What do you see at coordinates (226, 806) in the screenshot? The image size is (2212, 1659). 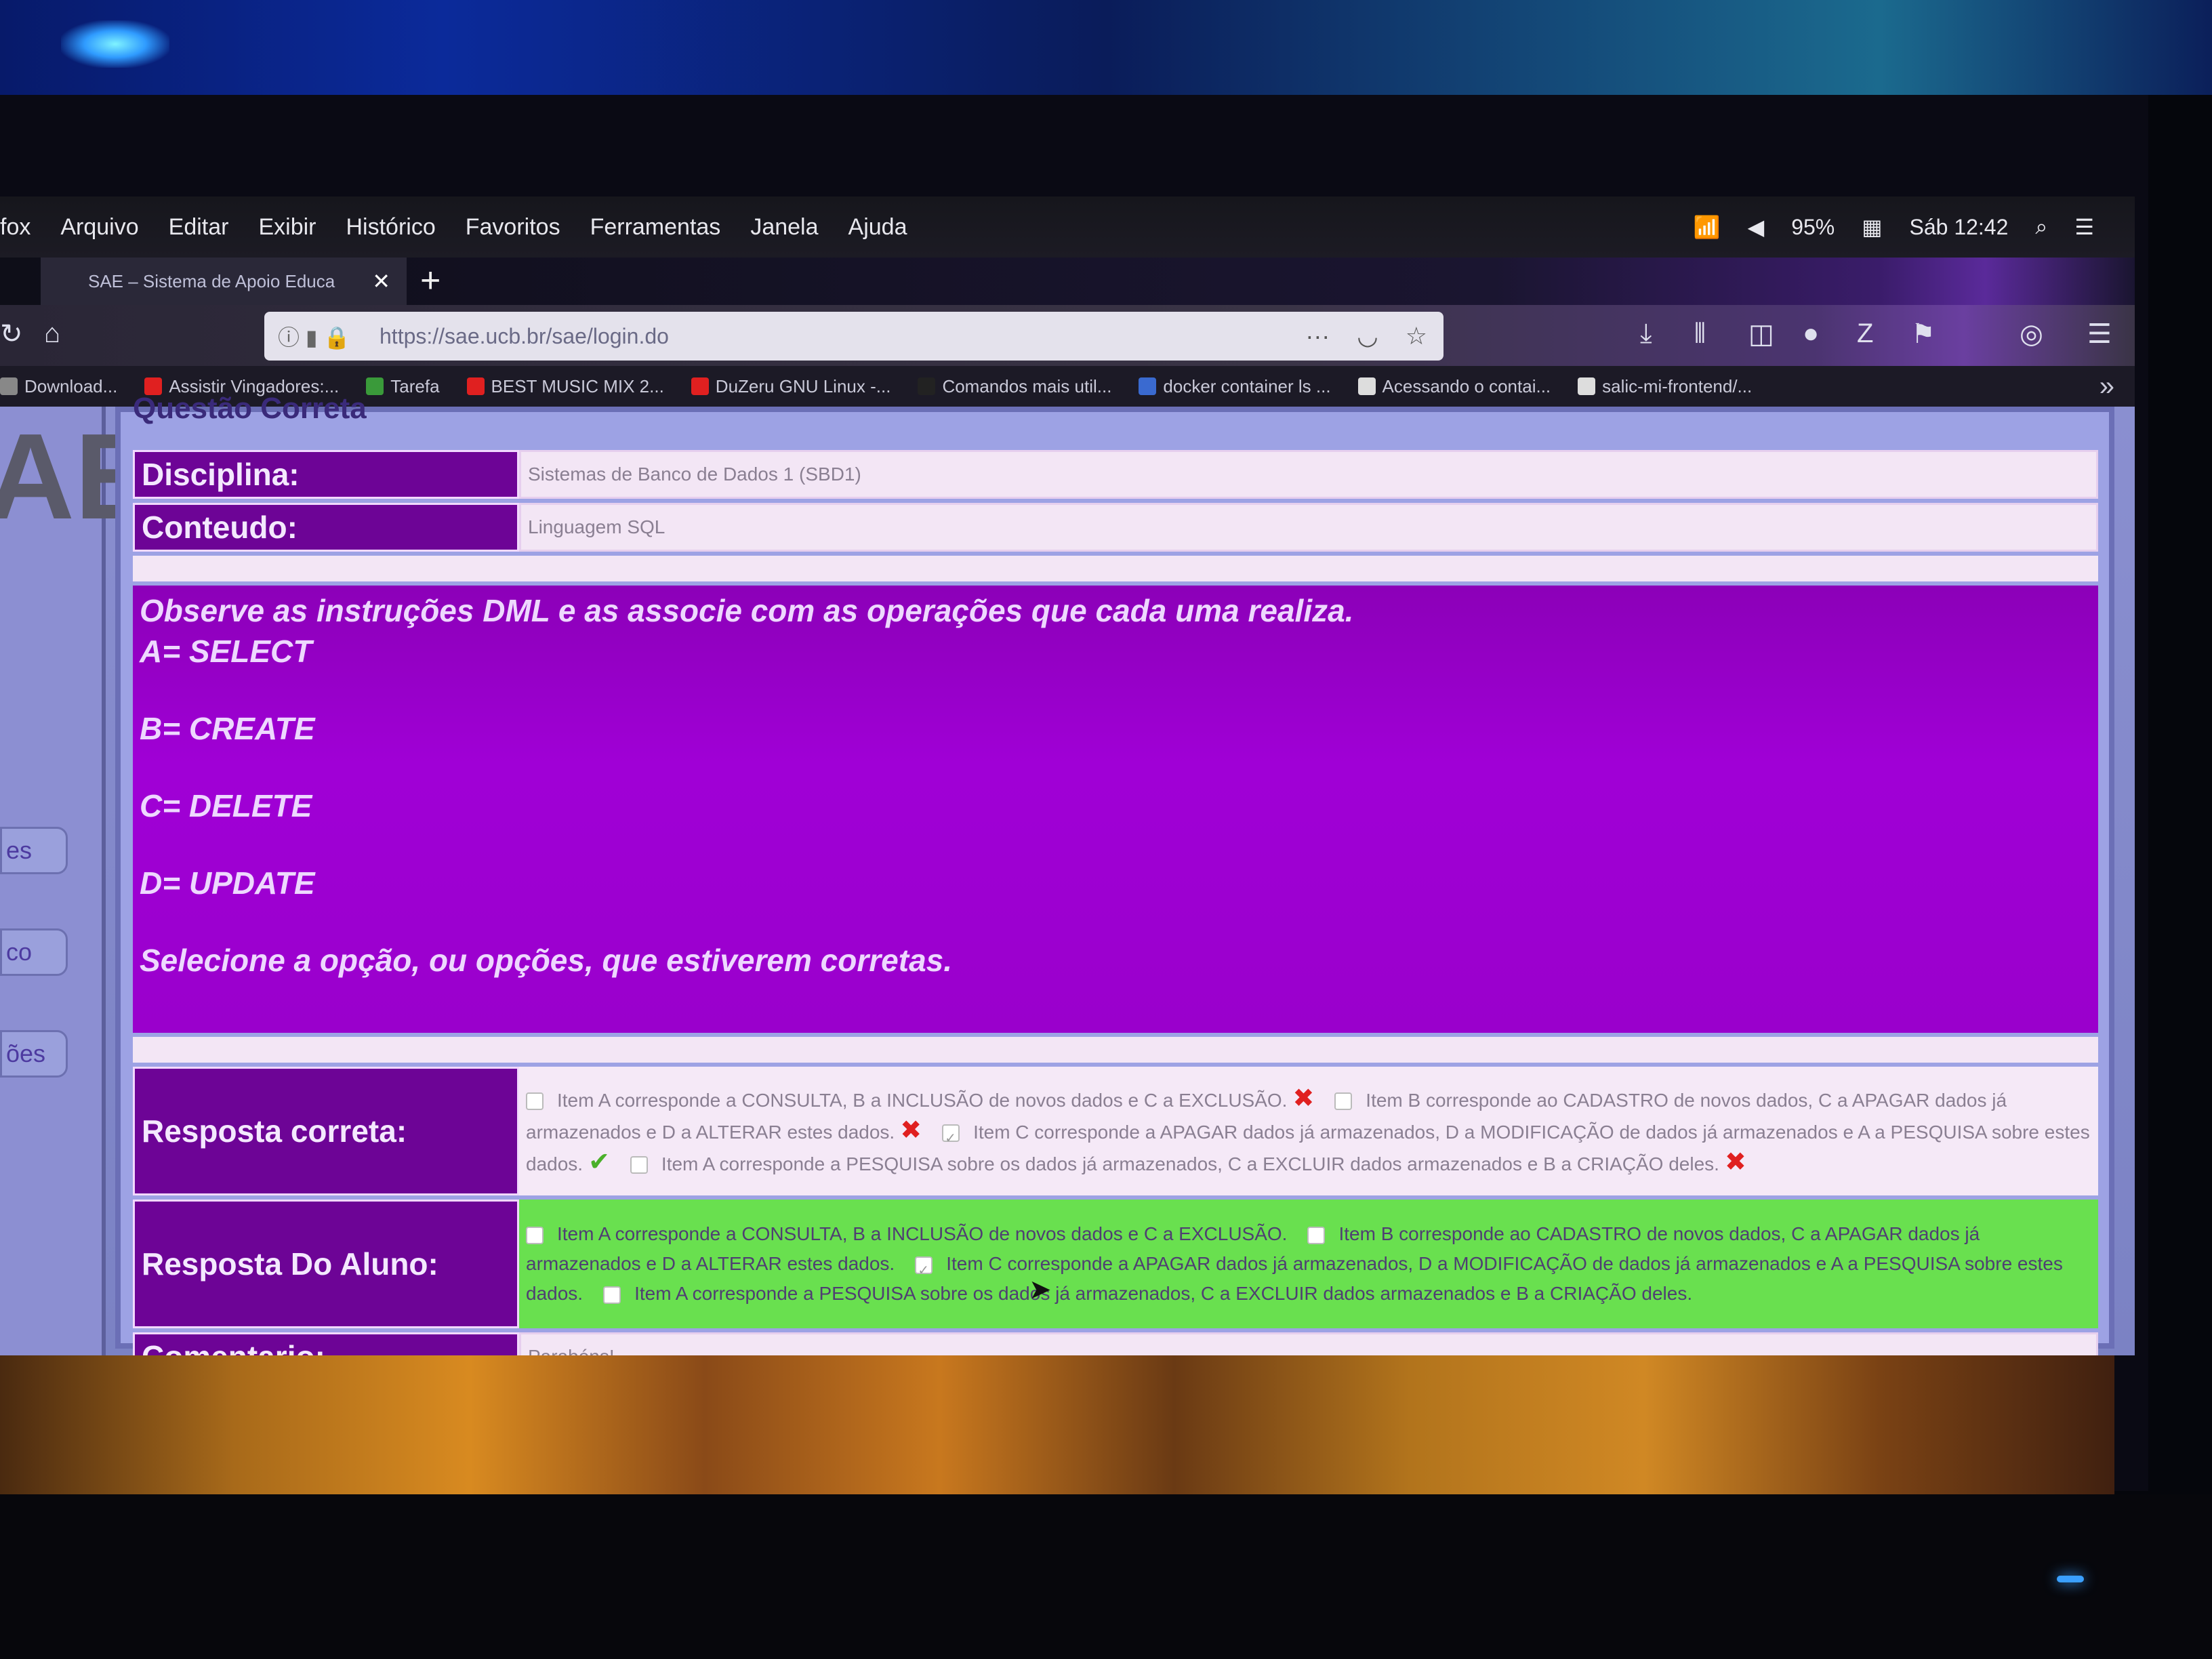 I see `question-line: C= DELETE` at bounding box center [226, 806].